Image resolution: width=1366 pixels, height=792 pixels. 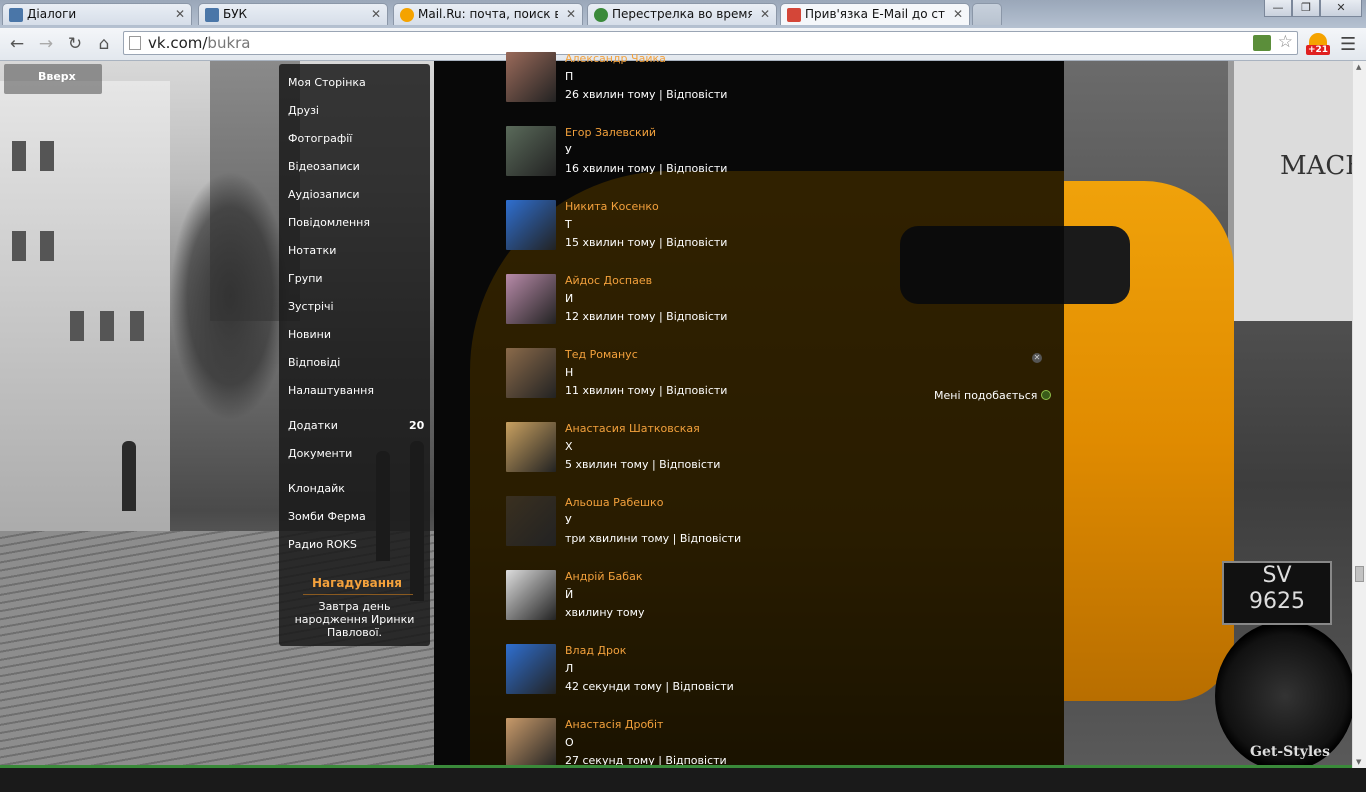 I want to click on timestamp-link: 5 хвилин тому, so click(x=606, y=464).